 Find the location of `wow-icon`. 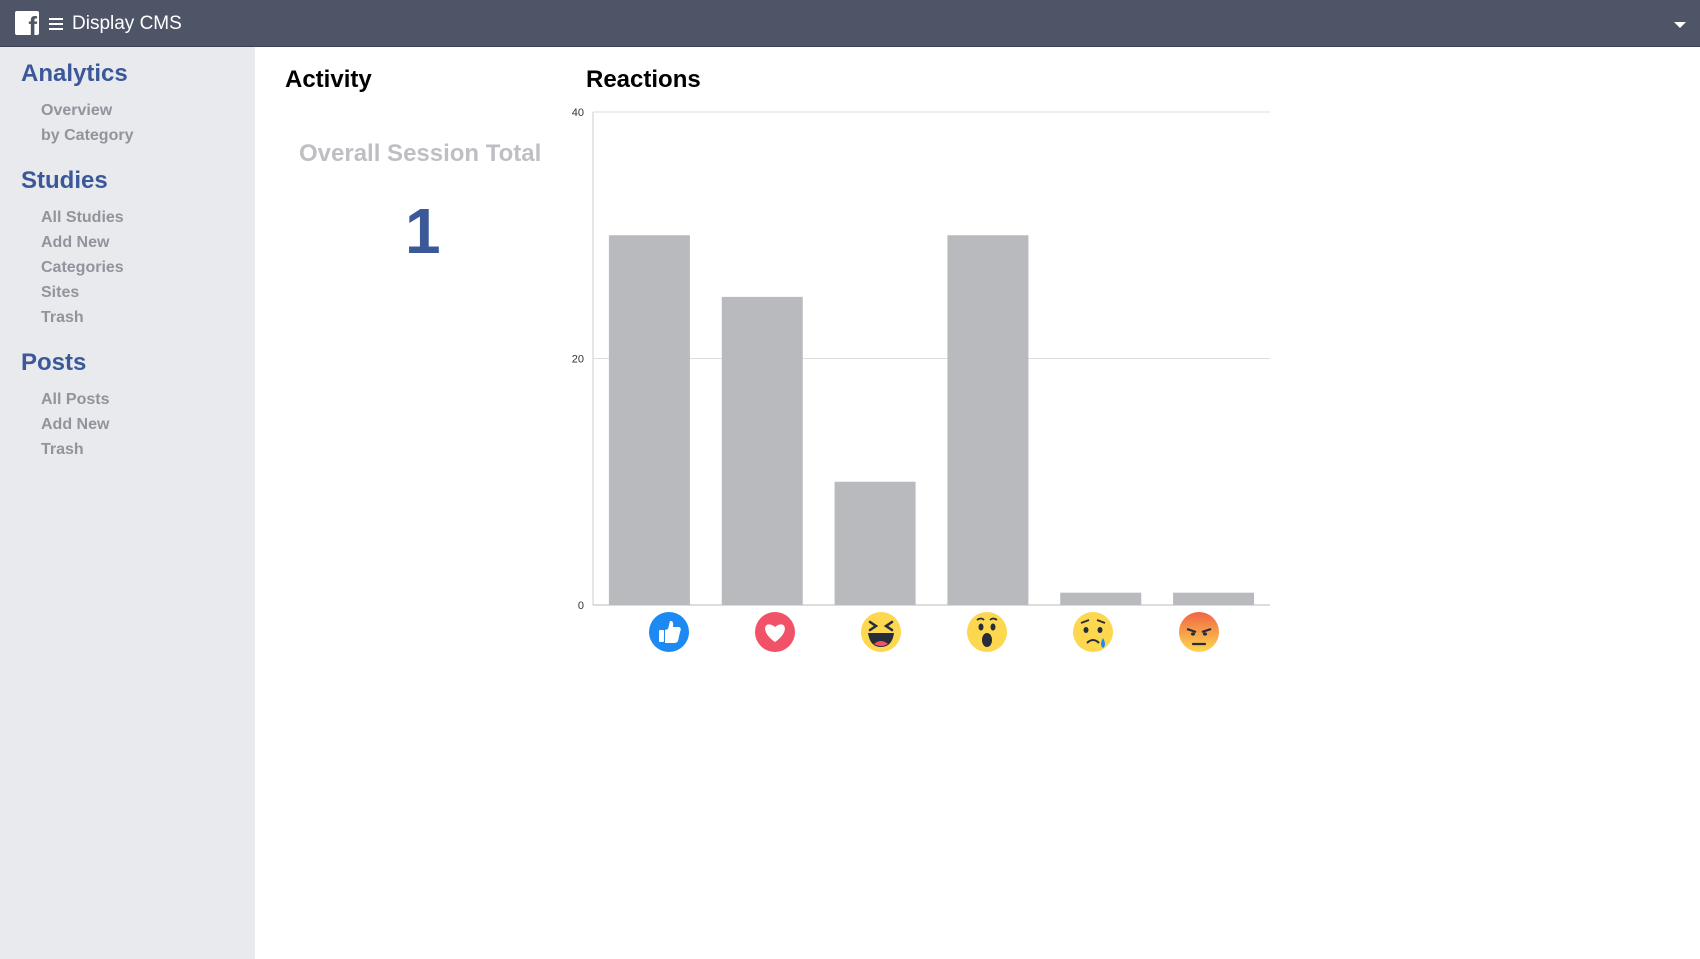

wow-icon is located at coordinates (987, 632).